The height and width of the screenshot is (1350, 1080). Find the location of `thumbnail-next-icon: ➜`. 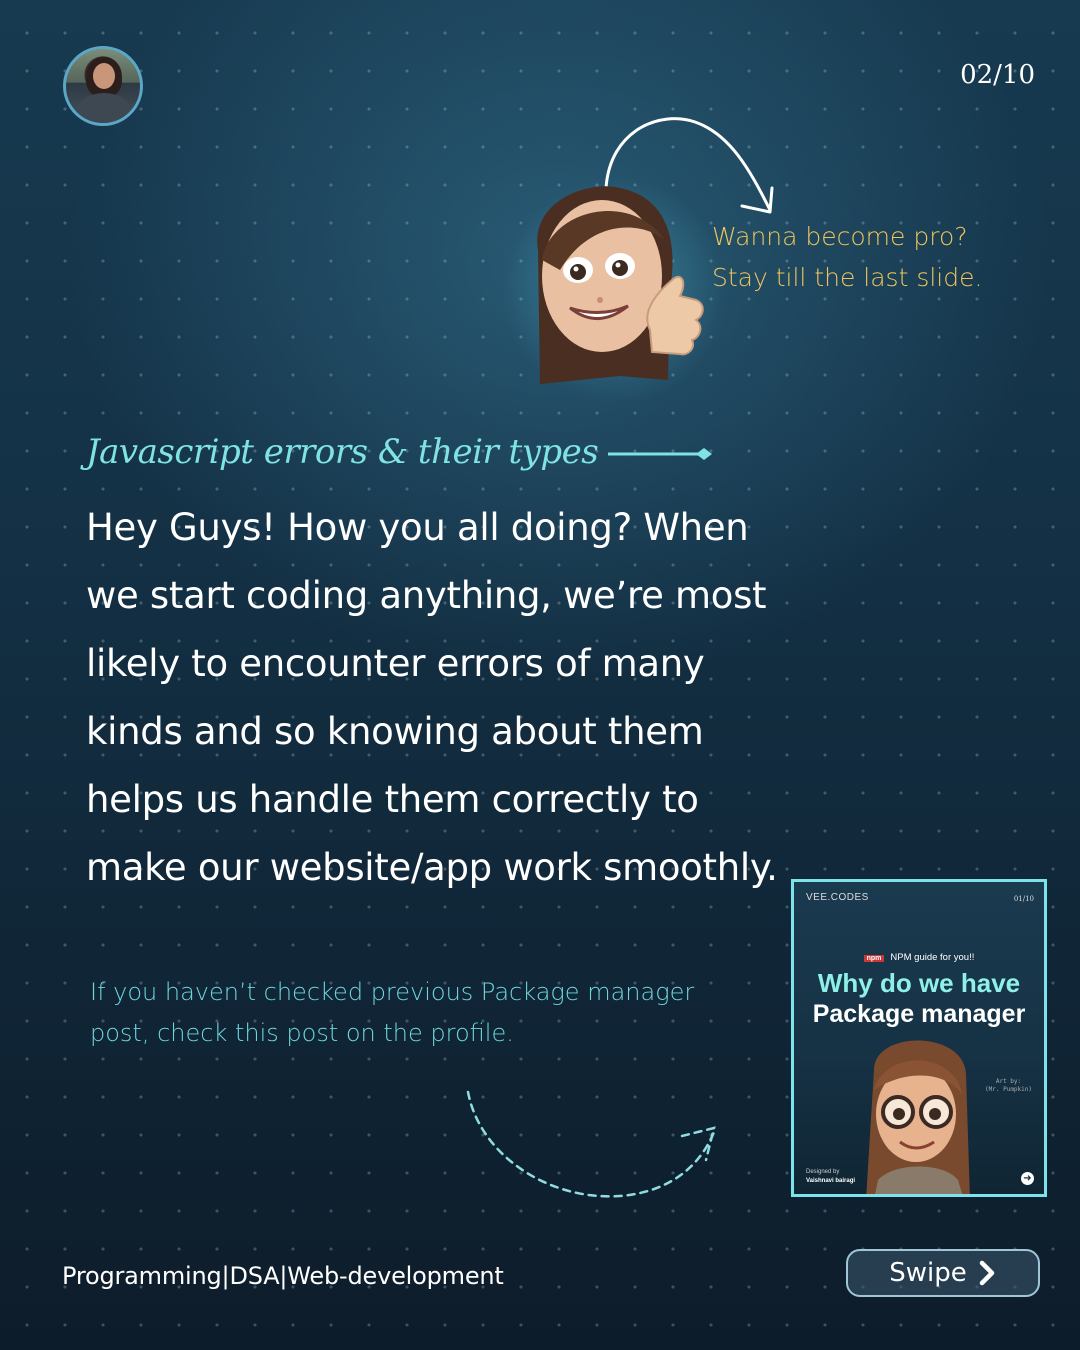

thumbnail-next-icon: ➜ is located at coordinates (1027, 1178).